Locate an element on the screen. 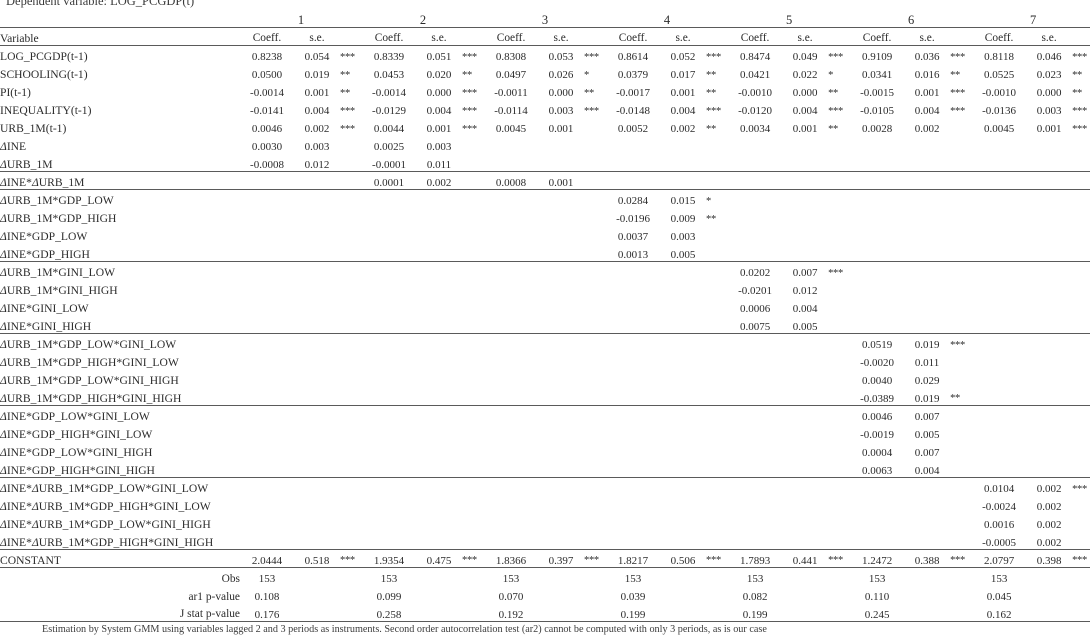 This screenshot has width=1090, height=637. se-value: 0.441 is located at coordinates (805, 558).